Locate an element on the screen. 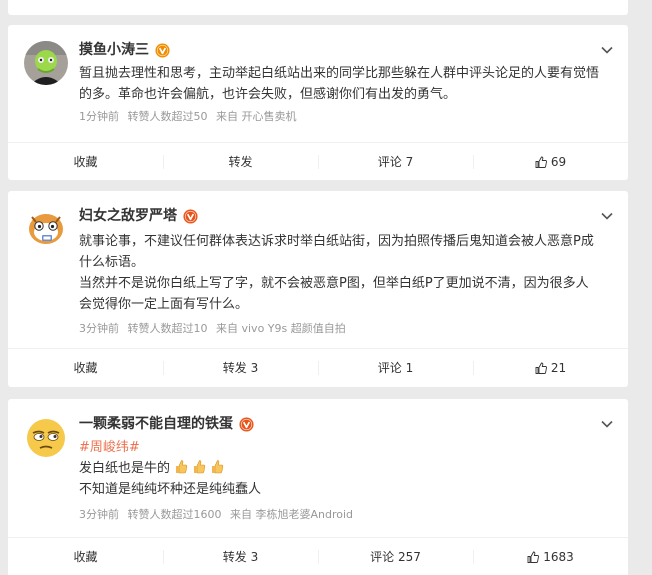  username: 一颗柔弱不能自理的铁蛋 is located at coordinates (166, 424).